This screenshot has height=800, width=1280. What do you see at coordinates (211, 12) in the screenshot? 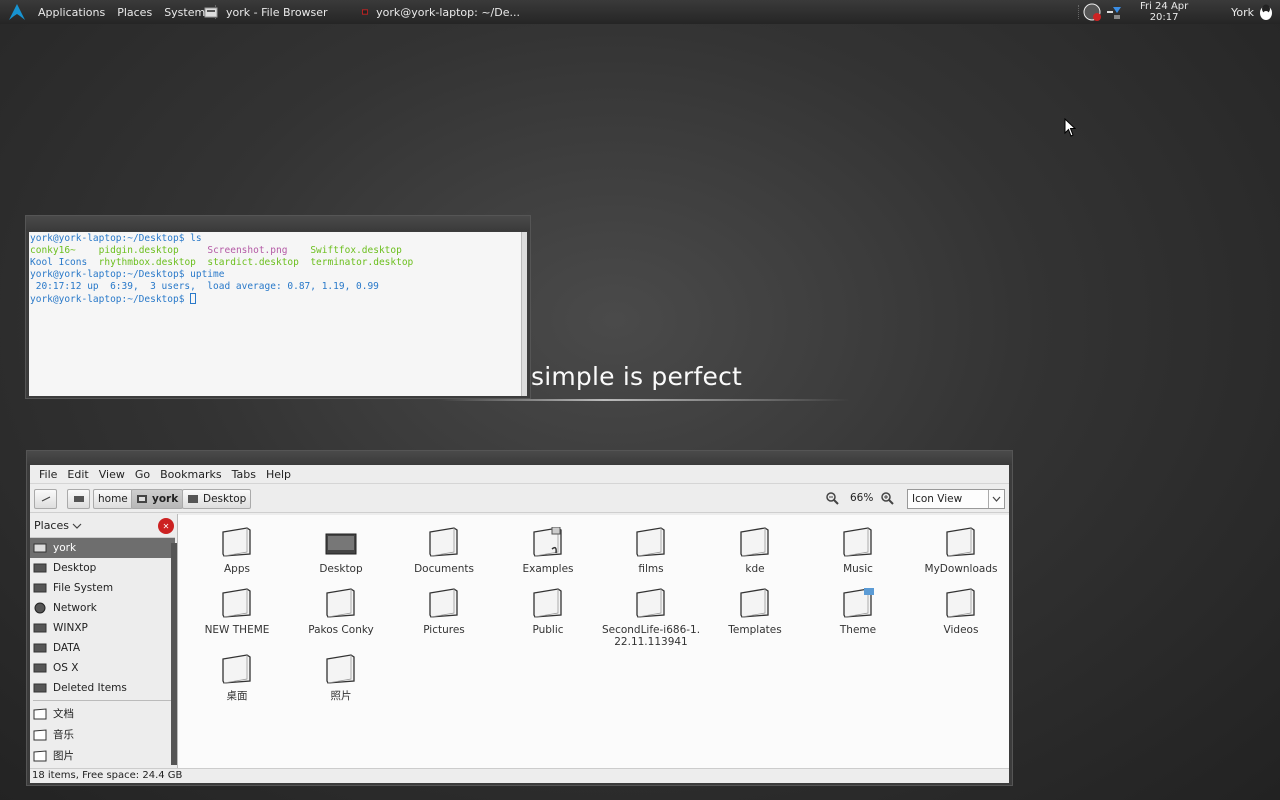
I see `file-browser-icon` at bounding box center [211, 12].